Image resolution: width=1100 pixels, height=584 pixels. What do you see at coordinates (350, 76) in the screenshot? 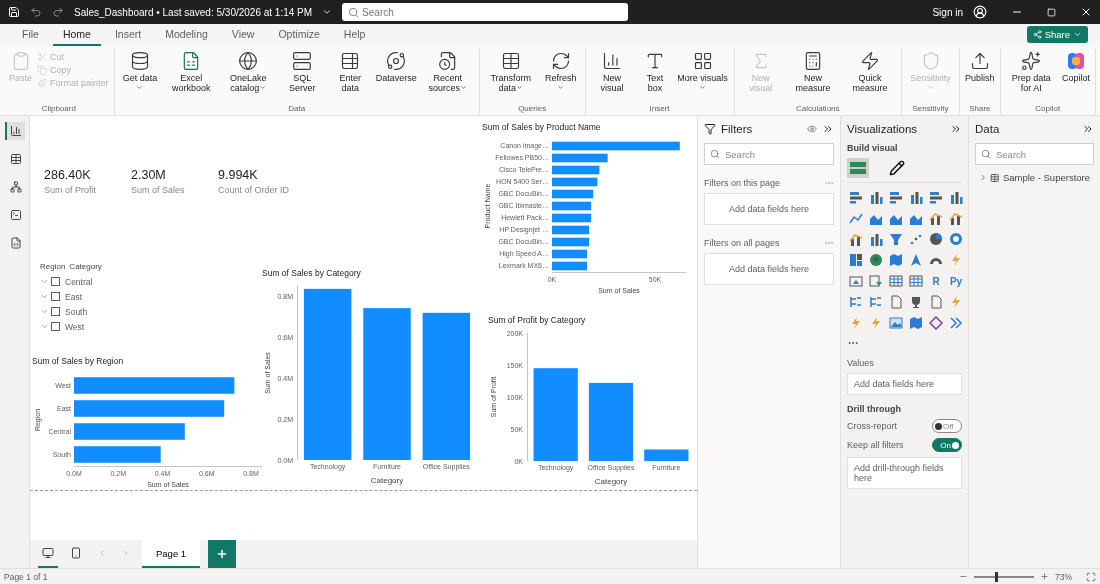
I see `ribbon-button: Enter data` at bounding box center [350, 76].